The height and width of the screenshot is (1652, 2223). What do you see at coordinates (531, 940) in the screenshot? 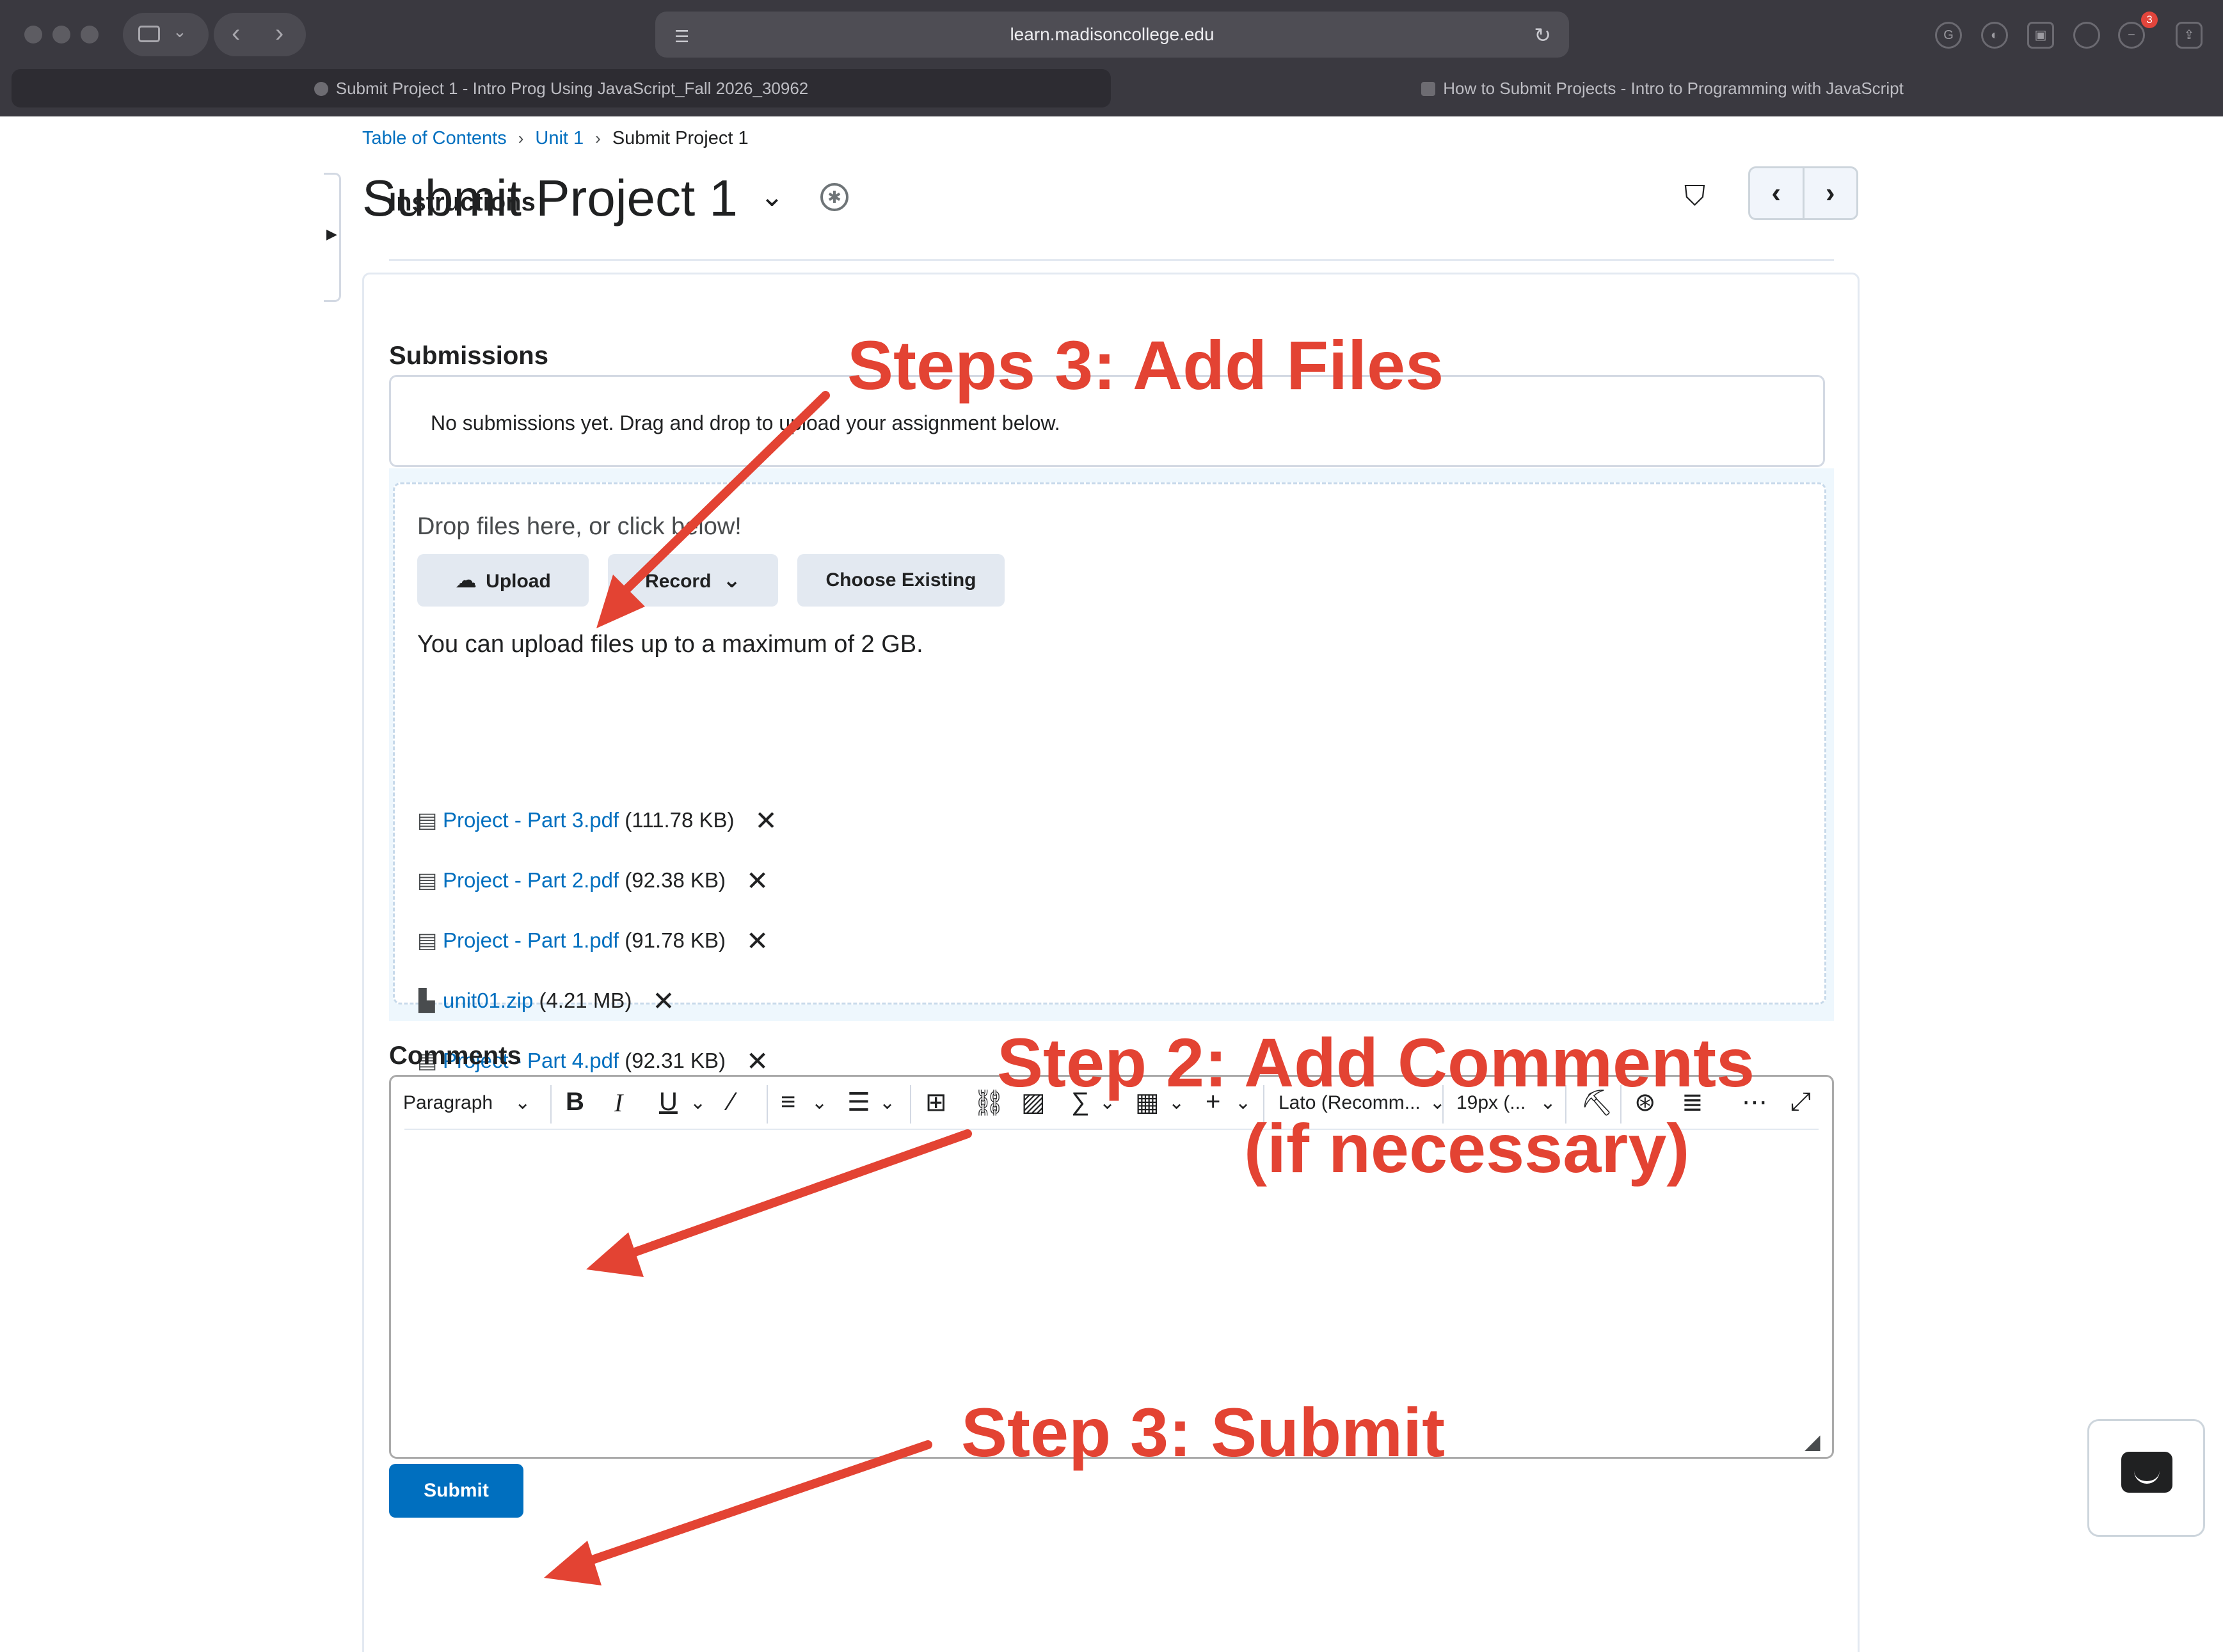
I see `file-link: Project - Part 1.pdf` at bounding box center [531, 940].